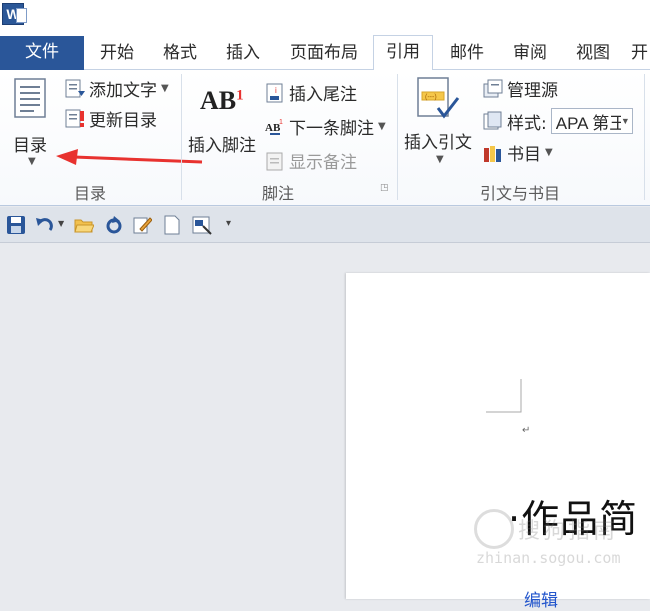 The height and width of the screenshot is (611, 650). I want to click on bibliography-icon, so click(492, 153).